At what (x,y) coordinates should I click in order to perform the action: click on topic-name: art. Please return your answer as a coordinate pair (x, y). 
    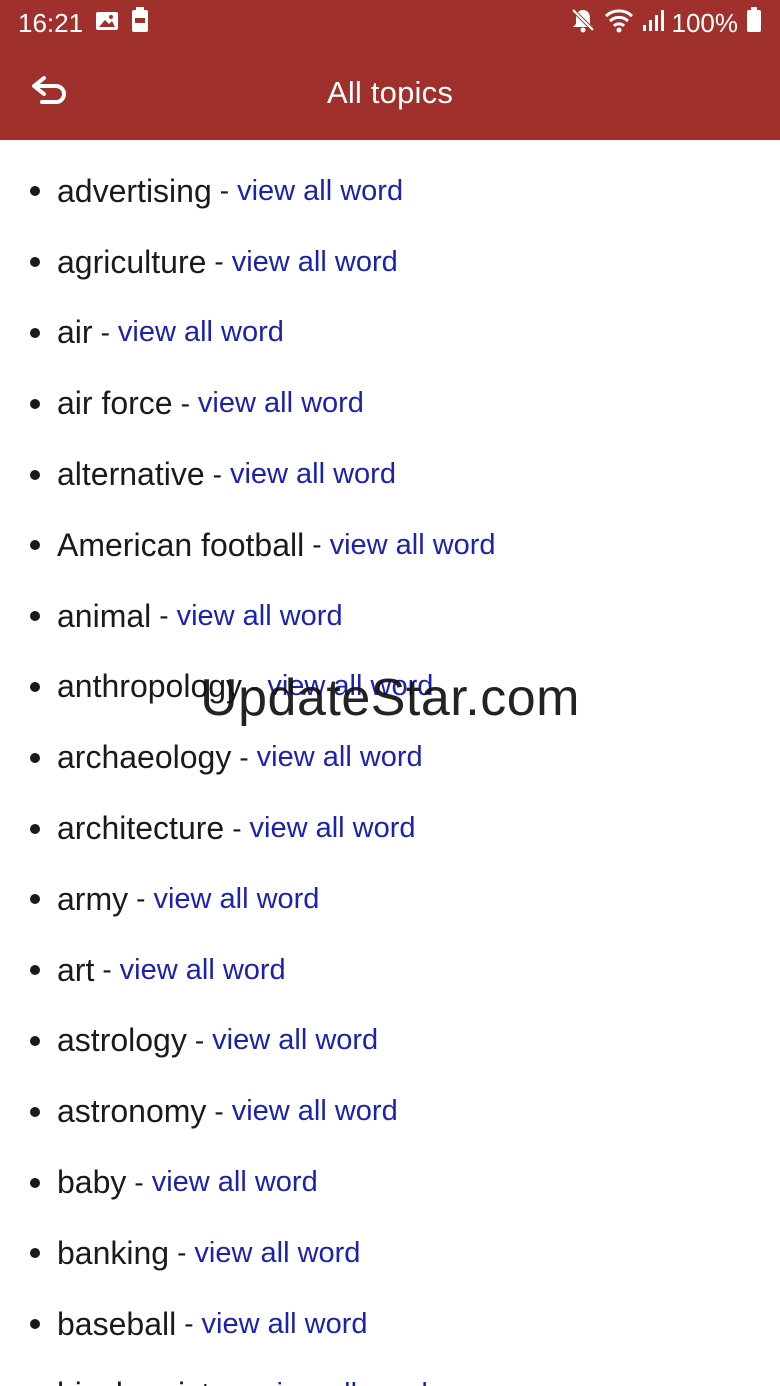
    Looking at the image, I should click on (76, 969).